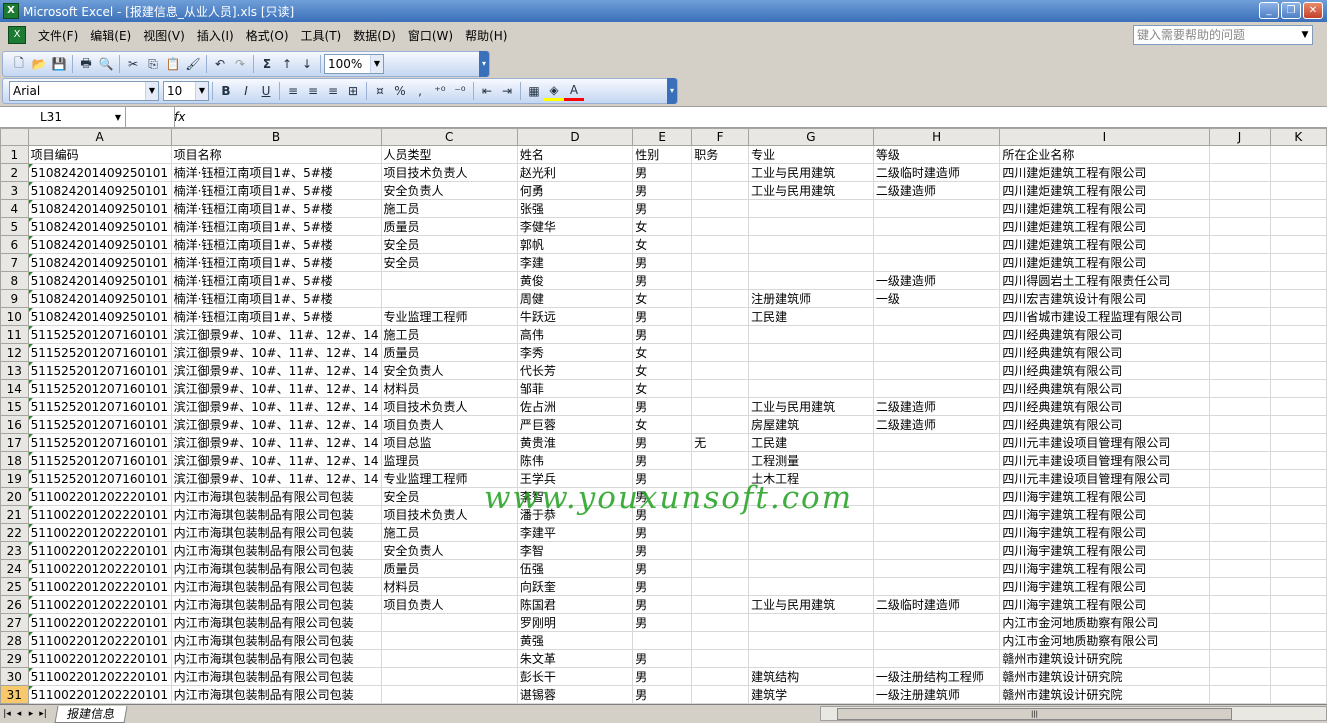  What do you see at coordinates (1104, 460) in the screenshot?
I see `cell: 四川元丰建设项目管理有限公司` at bounding box center [1104, 460].